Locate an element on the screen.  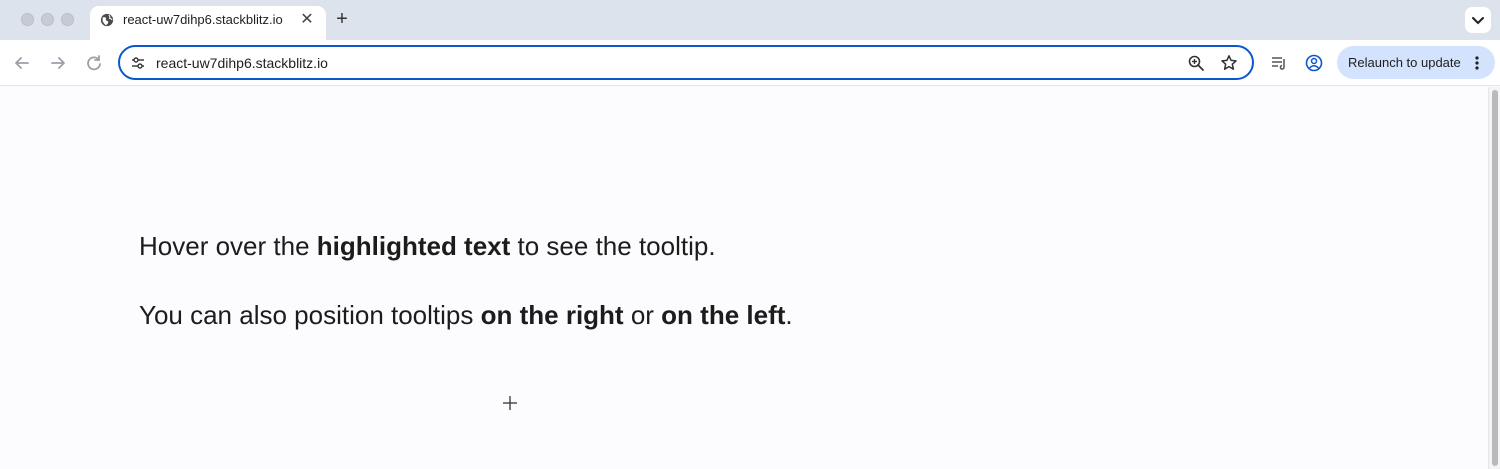
line2-middle: or is located at coordinates (642, 315).